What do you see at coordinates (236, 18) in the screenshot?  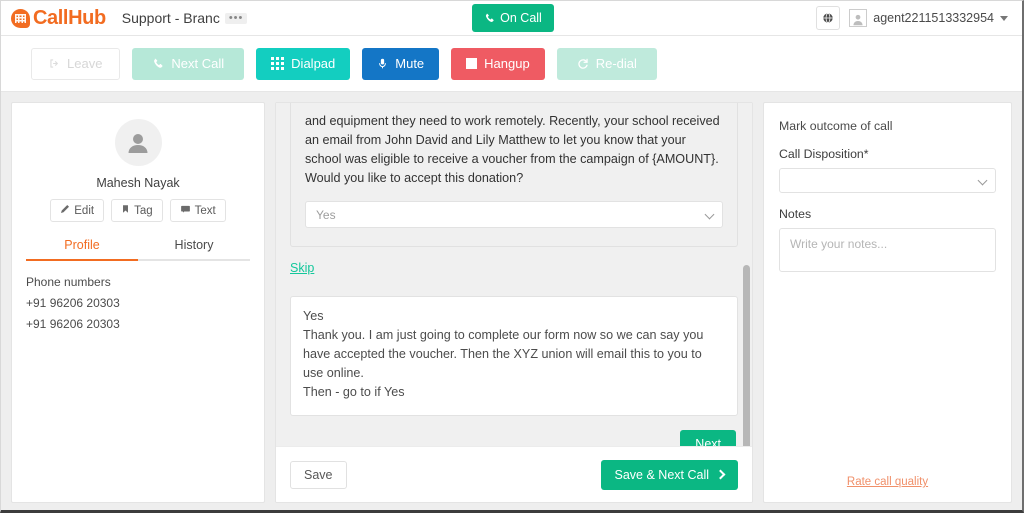 I see `campaign-more-icon: •••` at bounding box center [236, 18].